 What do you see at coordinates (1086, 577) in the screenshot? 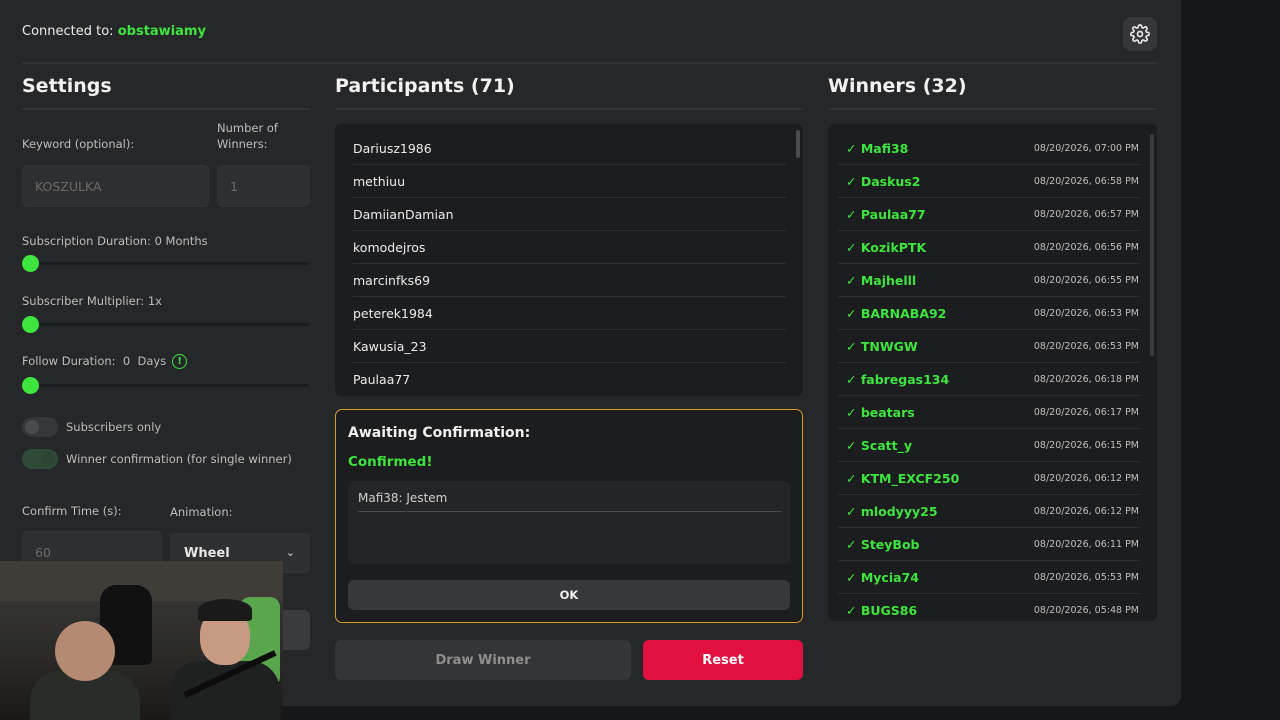
I see `winner-time: 08/20/2026, 05:53 PM` at bounding box center [1086, 577].